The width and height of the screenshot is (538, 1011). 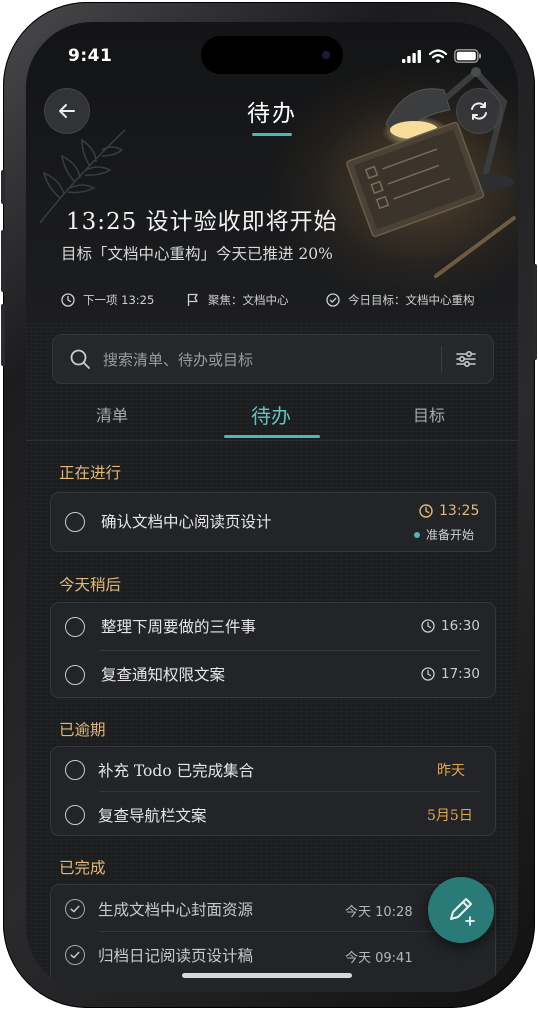 What do you see at coordinates (417, 534) in the screenshot?
I see `status-dot` at bounding box center [417, 534].